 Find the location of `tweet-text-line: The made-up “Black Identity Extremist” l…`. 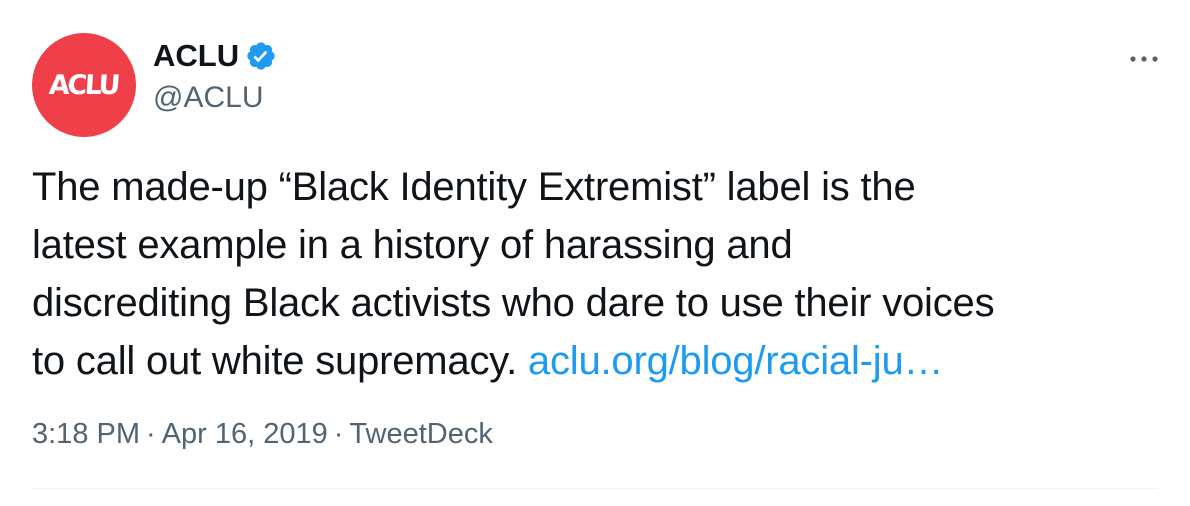

tweet-text-line: The made-up “Black Identity Extremist” l… is located at coordinates (474, 187).